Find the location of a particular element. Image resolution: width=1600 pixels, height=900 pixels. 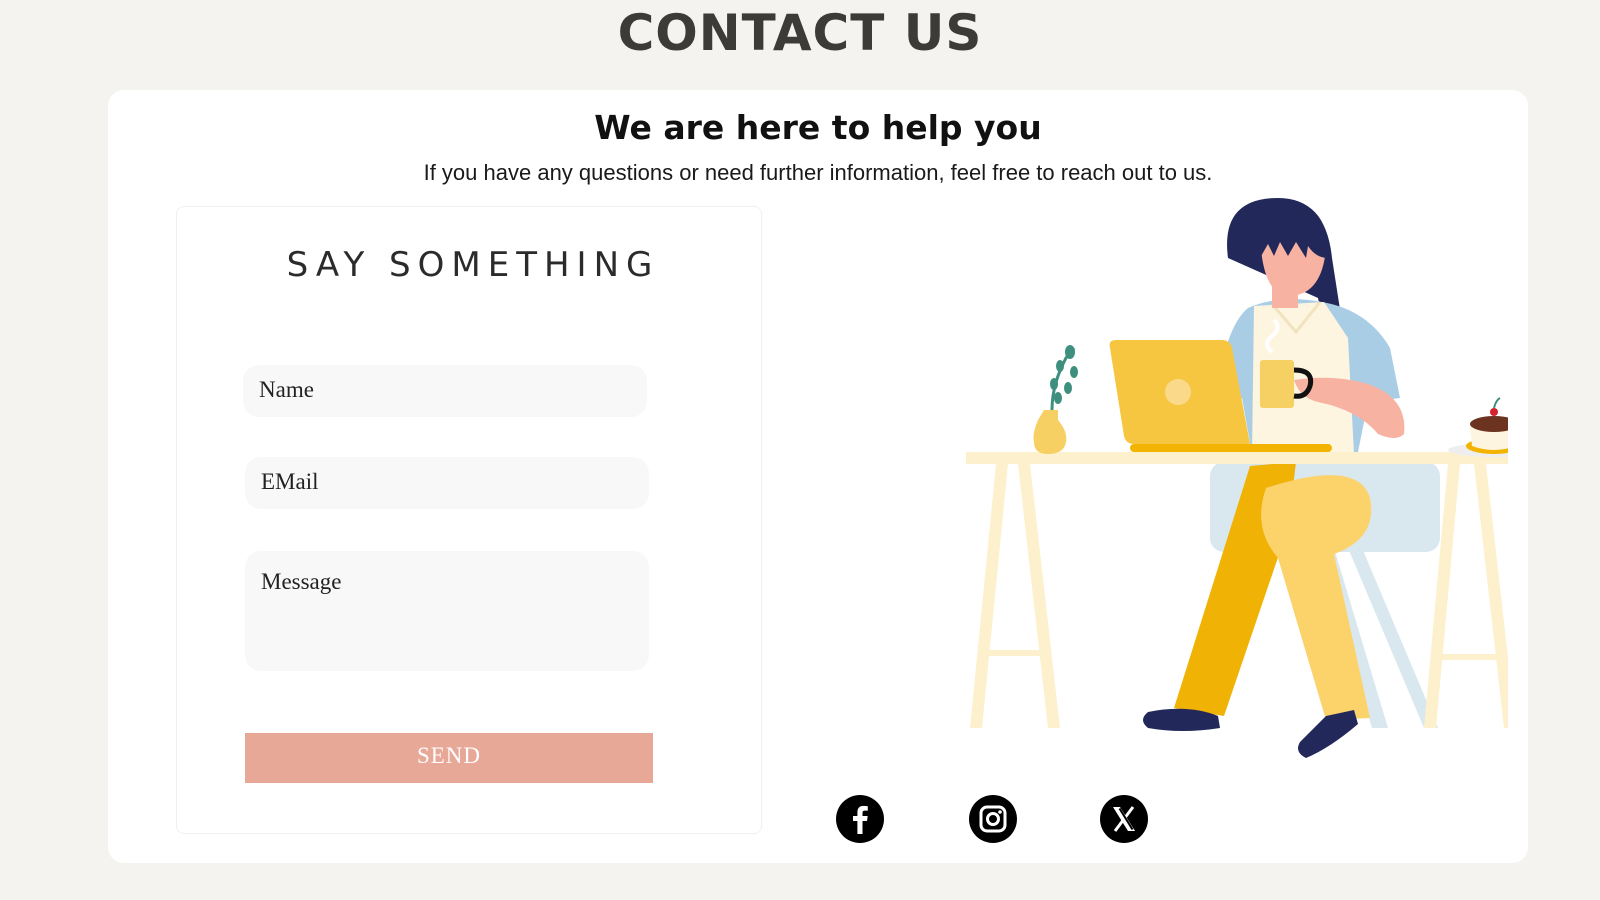

message-field: Message is located at coordinates (447, 611).